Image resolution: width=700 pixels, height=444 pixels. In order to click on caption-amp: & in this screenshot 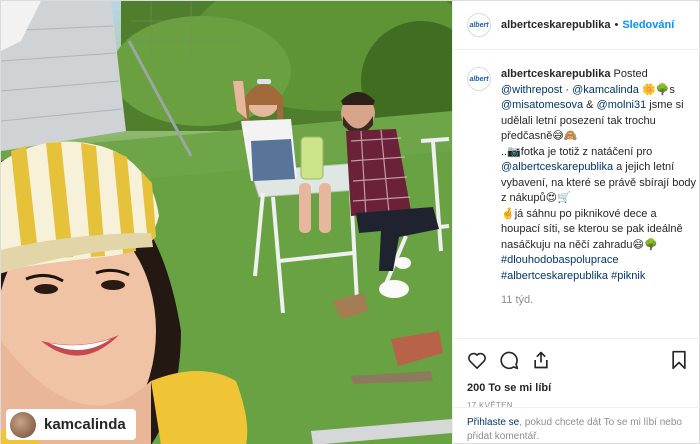, I will do `click(590, 105)`.